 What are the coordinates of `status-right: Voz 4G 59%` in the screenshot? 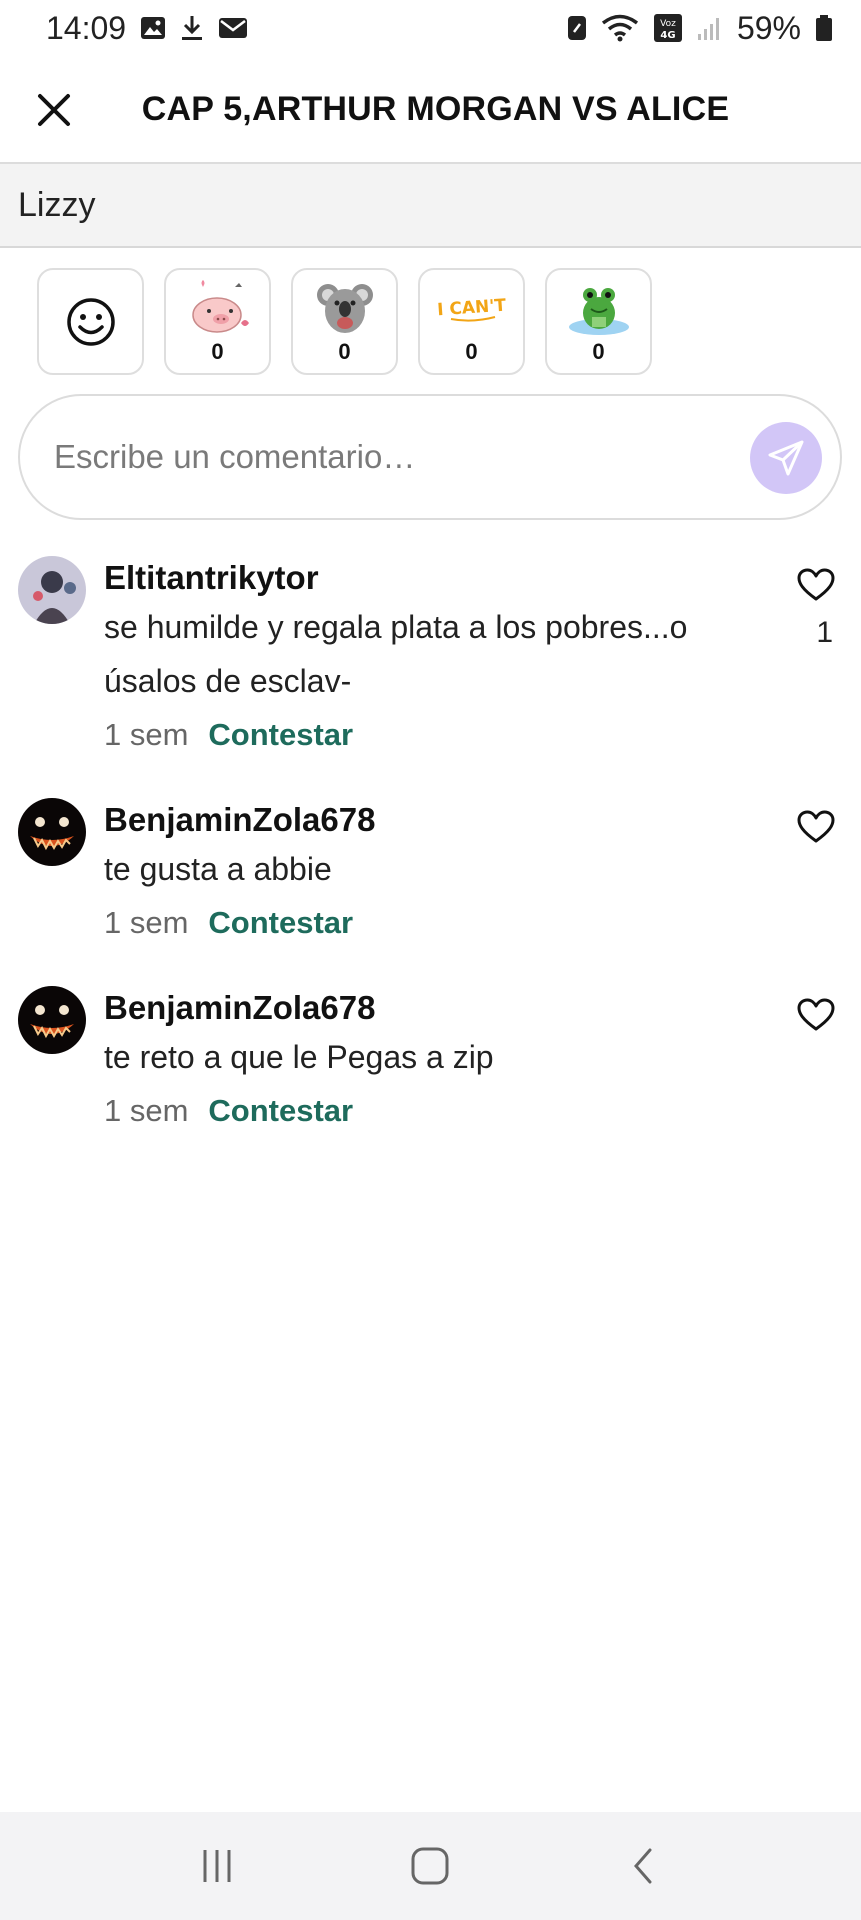 It's located at (700, 28).